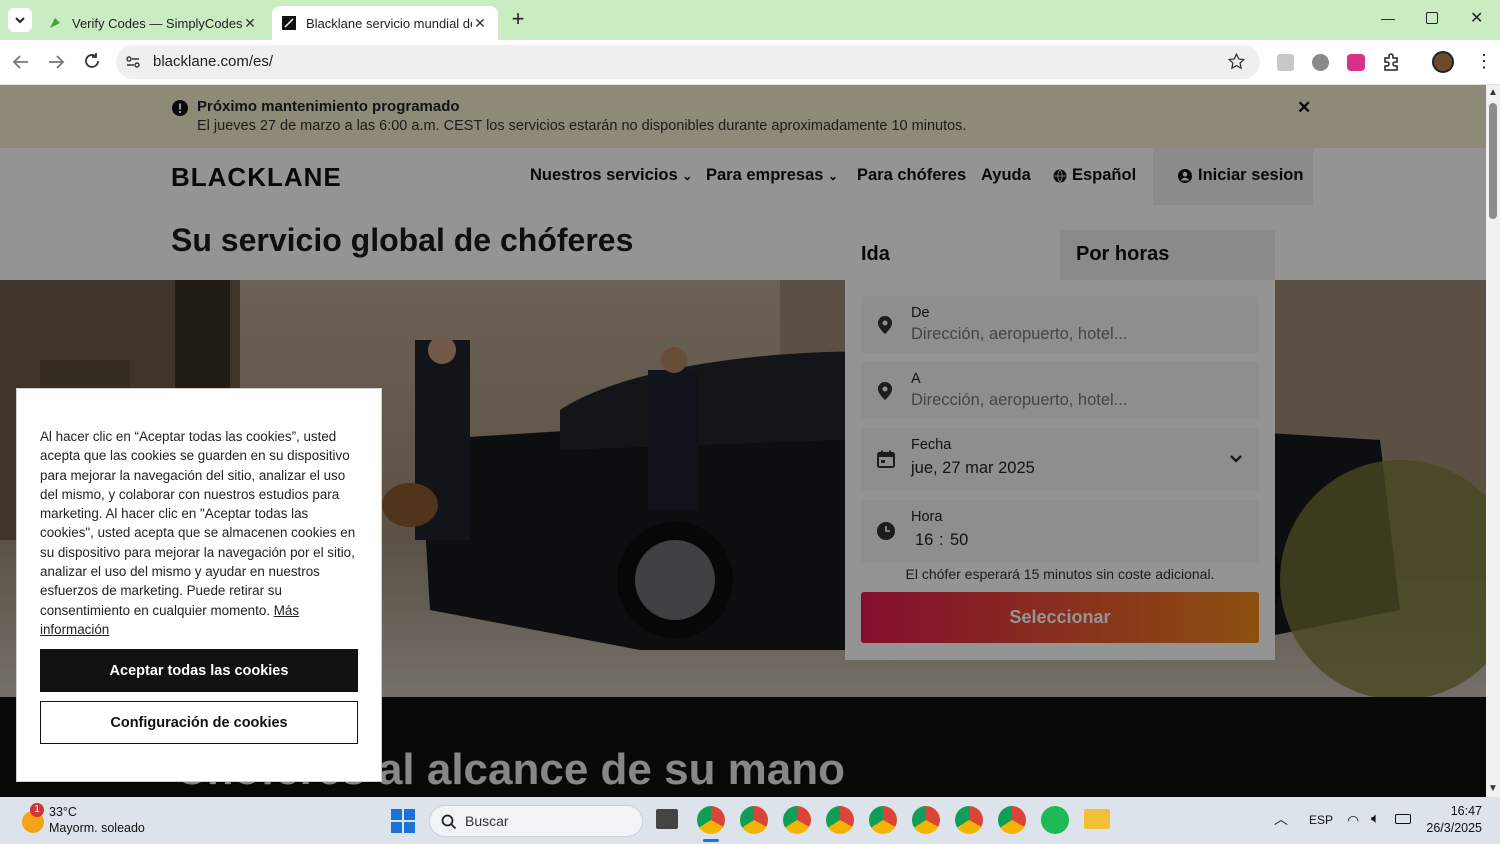 The width and height of the screenshot is (1500, 844). I want to click on windows-start-icon, so click(403, 821).